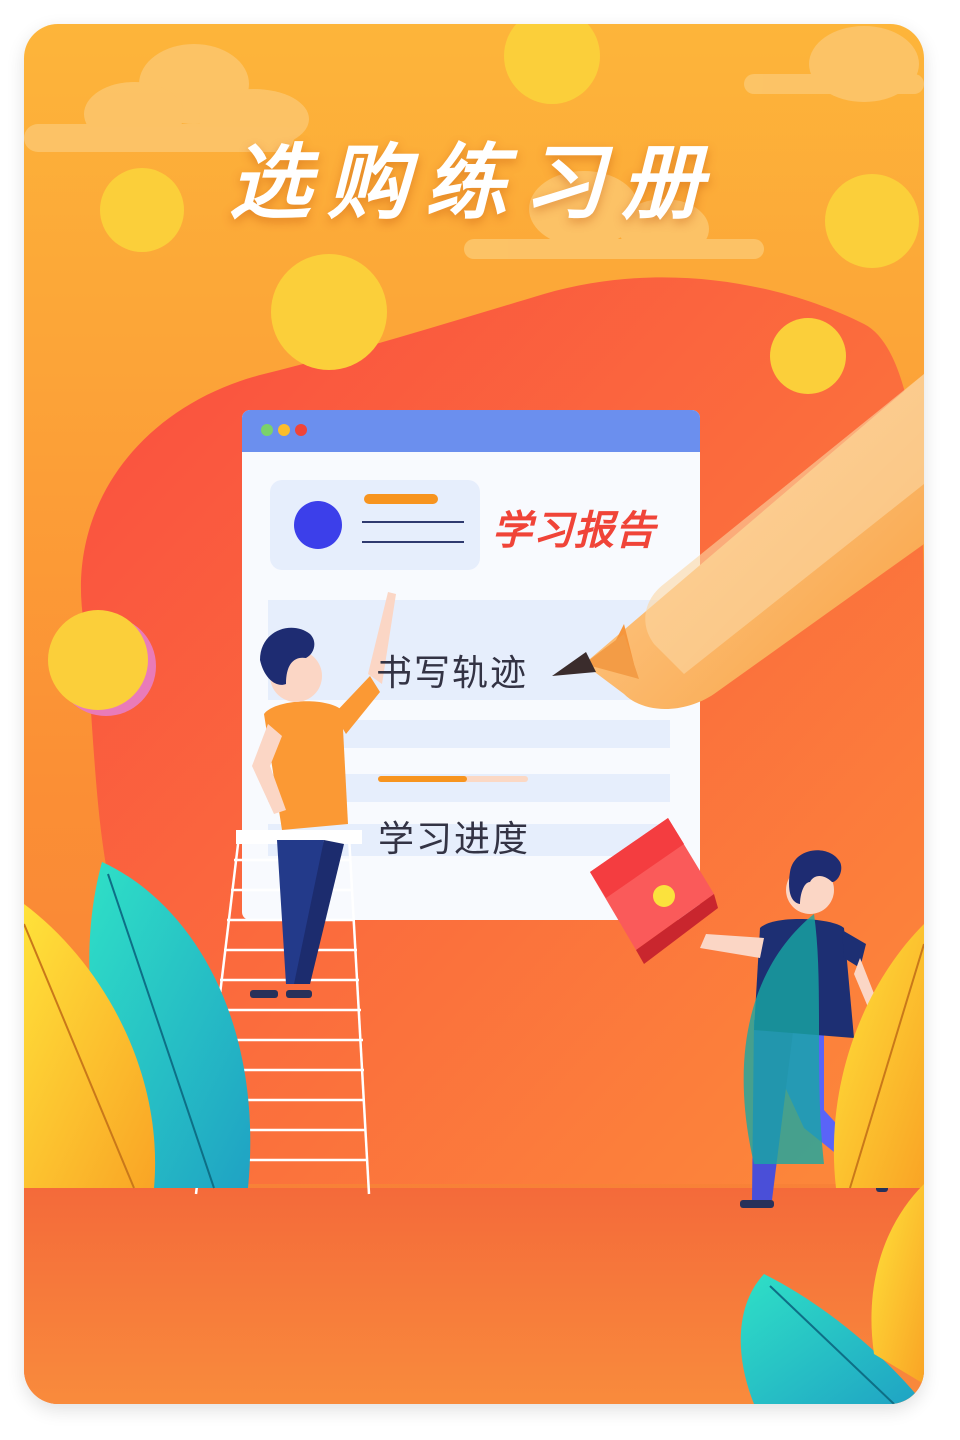 The image size is (960, 1440). Describe the element at coordinates (574, 531) in the screenshot. I see `report-label: 学习报告` at that location.